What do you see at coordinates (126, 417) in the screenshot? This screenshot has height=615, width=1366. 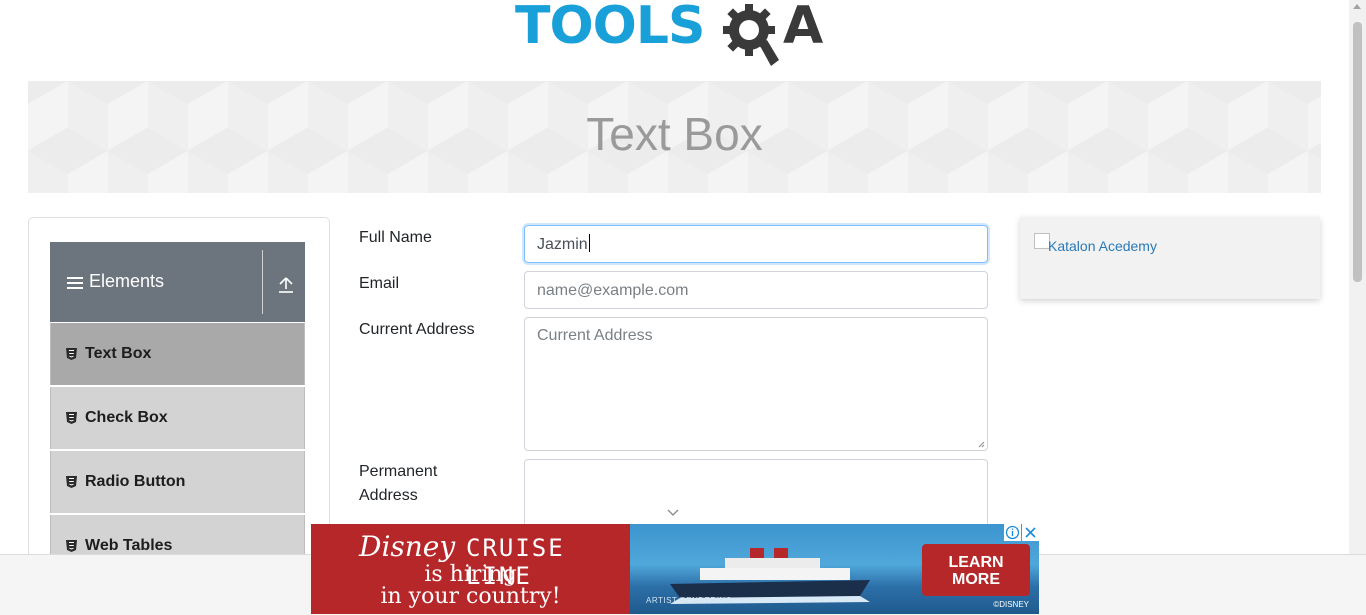 I see `sidebar-item-label: Check Box` at bounding box center [126, 417].